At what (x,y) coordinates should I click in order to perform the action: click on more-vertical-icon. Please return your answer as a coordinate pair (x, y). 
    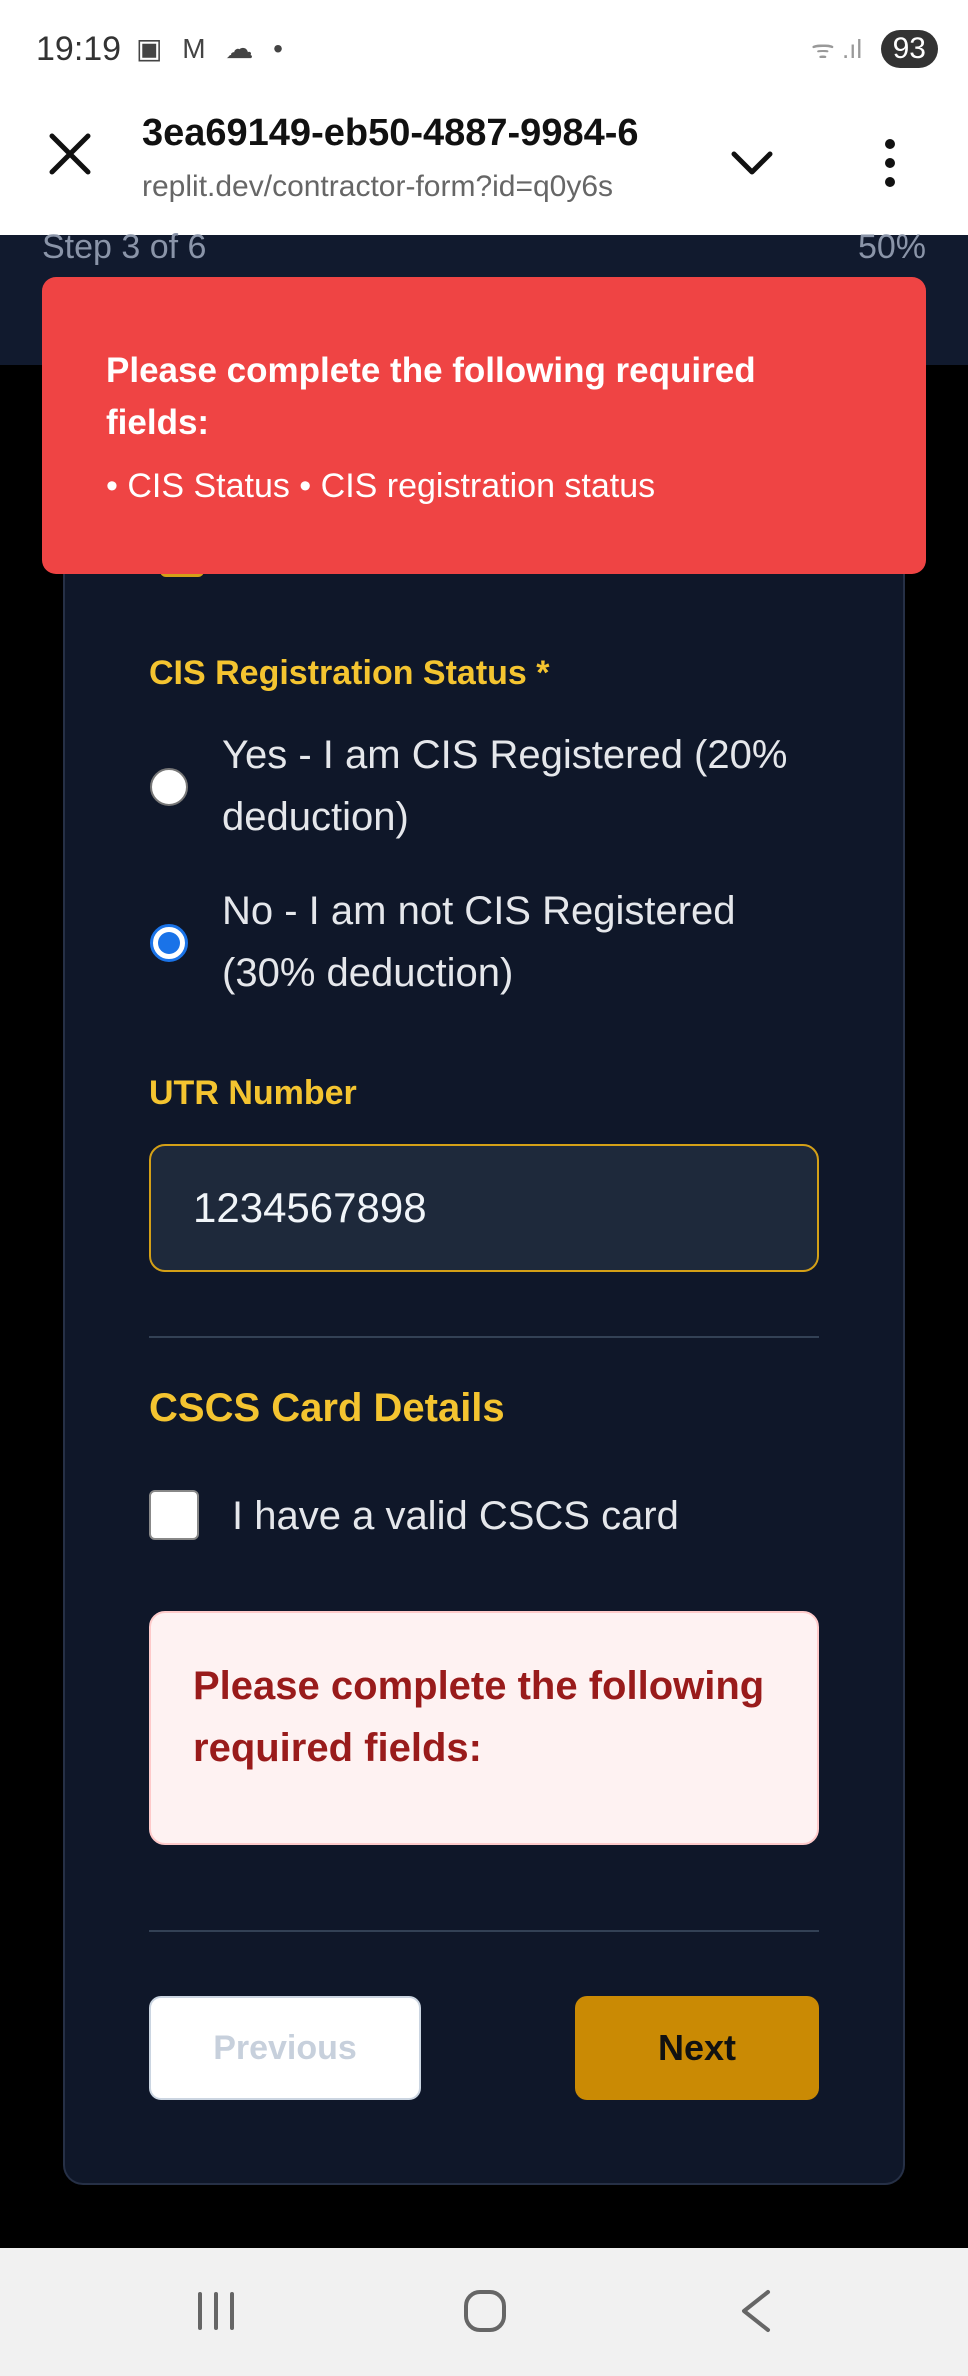
    Looking at the image, I should click on (890, 163).